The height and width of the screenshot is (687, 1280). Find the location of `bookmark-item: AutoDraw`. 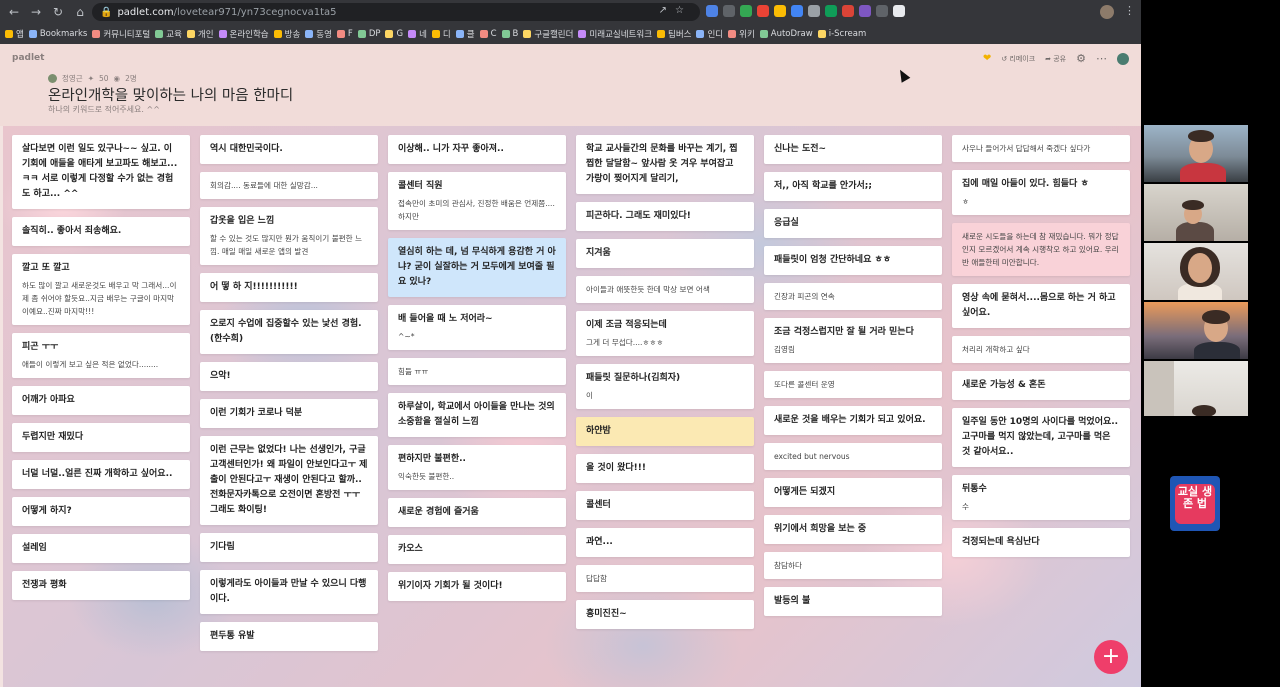

bookmark-item: AutoDraw is located at coordinates (786, 34).